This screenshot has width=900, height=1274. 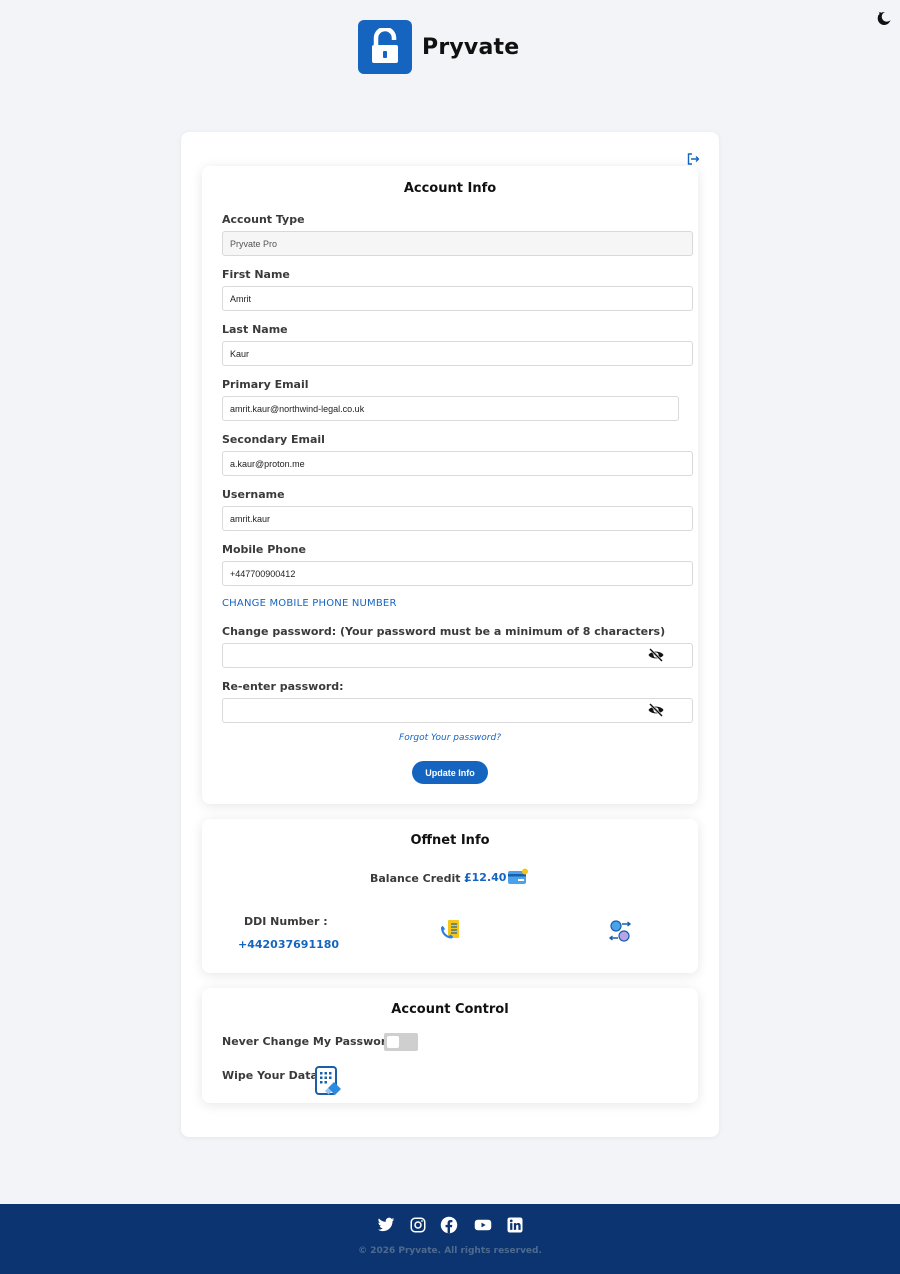 What do you see at coordinates (256, 274) in the screenshot?
I see `first-name-label: First Name` at bounding box center [256, 274].